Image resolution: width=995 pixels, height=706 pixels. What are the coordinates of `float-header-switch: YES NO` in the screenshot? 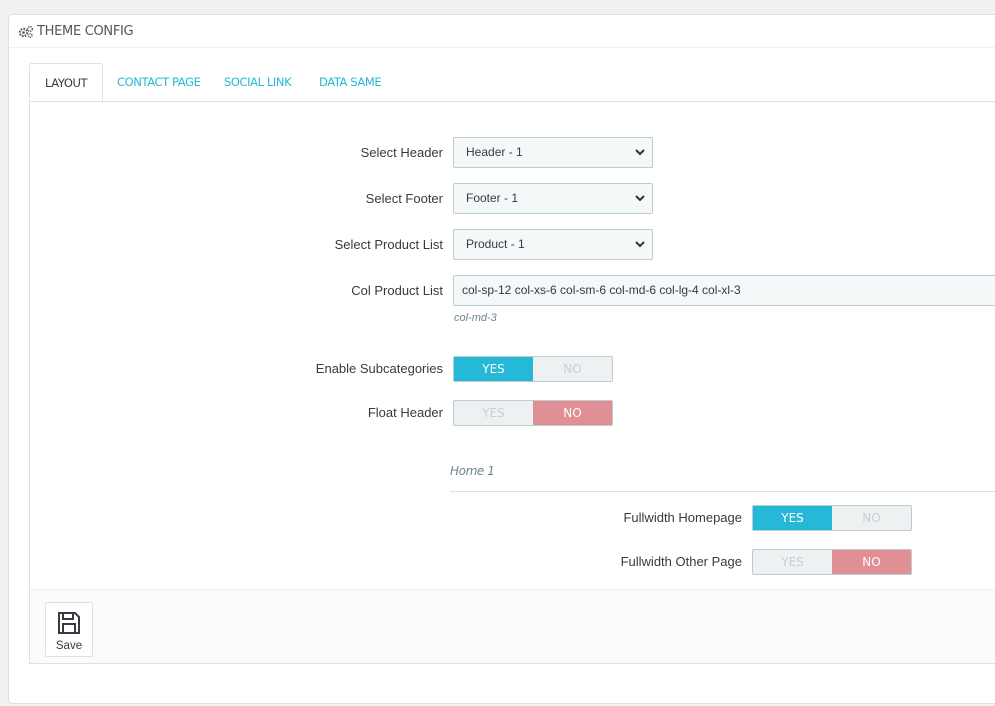 It's located at (533, 413).